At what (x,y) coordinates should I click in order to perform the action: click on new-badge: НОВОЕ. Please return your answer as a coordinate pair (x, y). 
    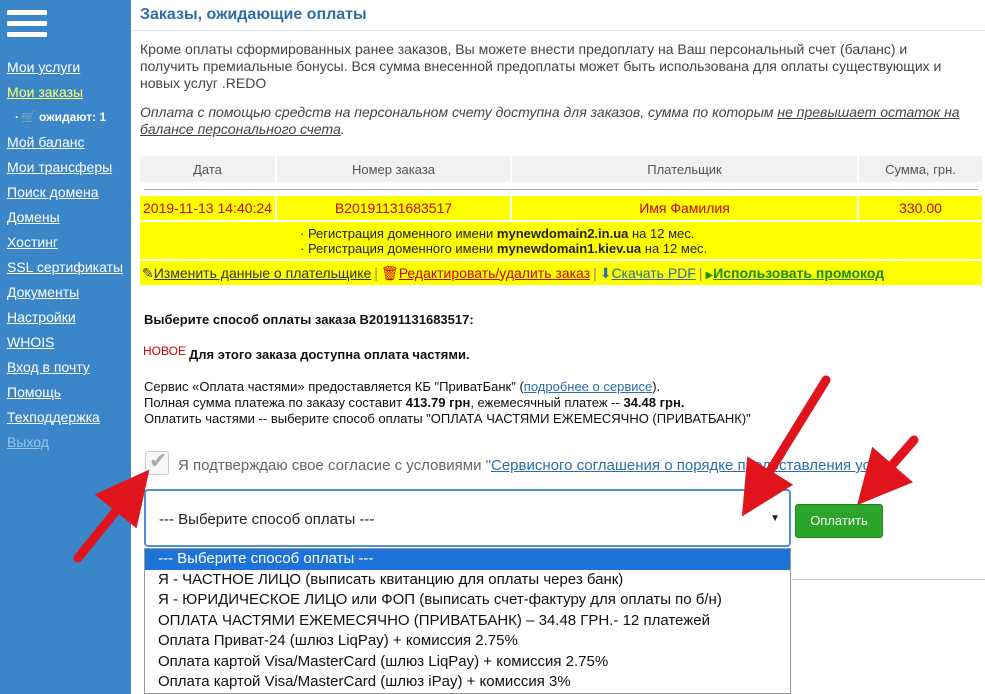
    Looking at the image, I should click on (164, 351).